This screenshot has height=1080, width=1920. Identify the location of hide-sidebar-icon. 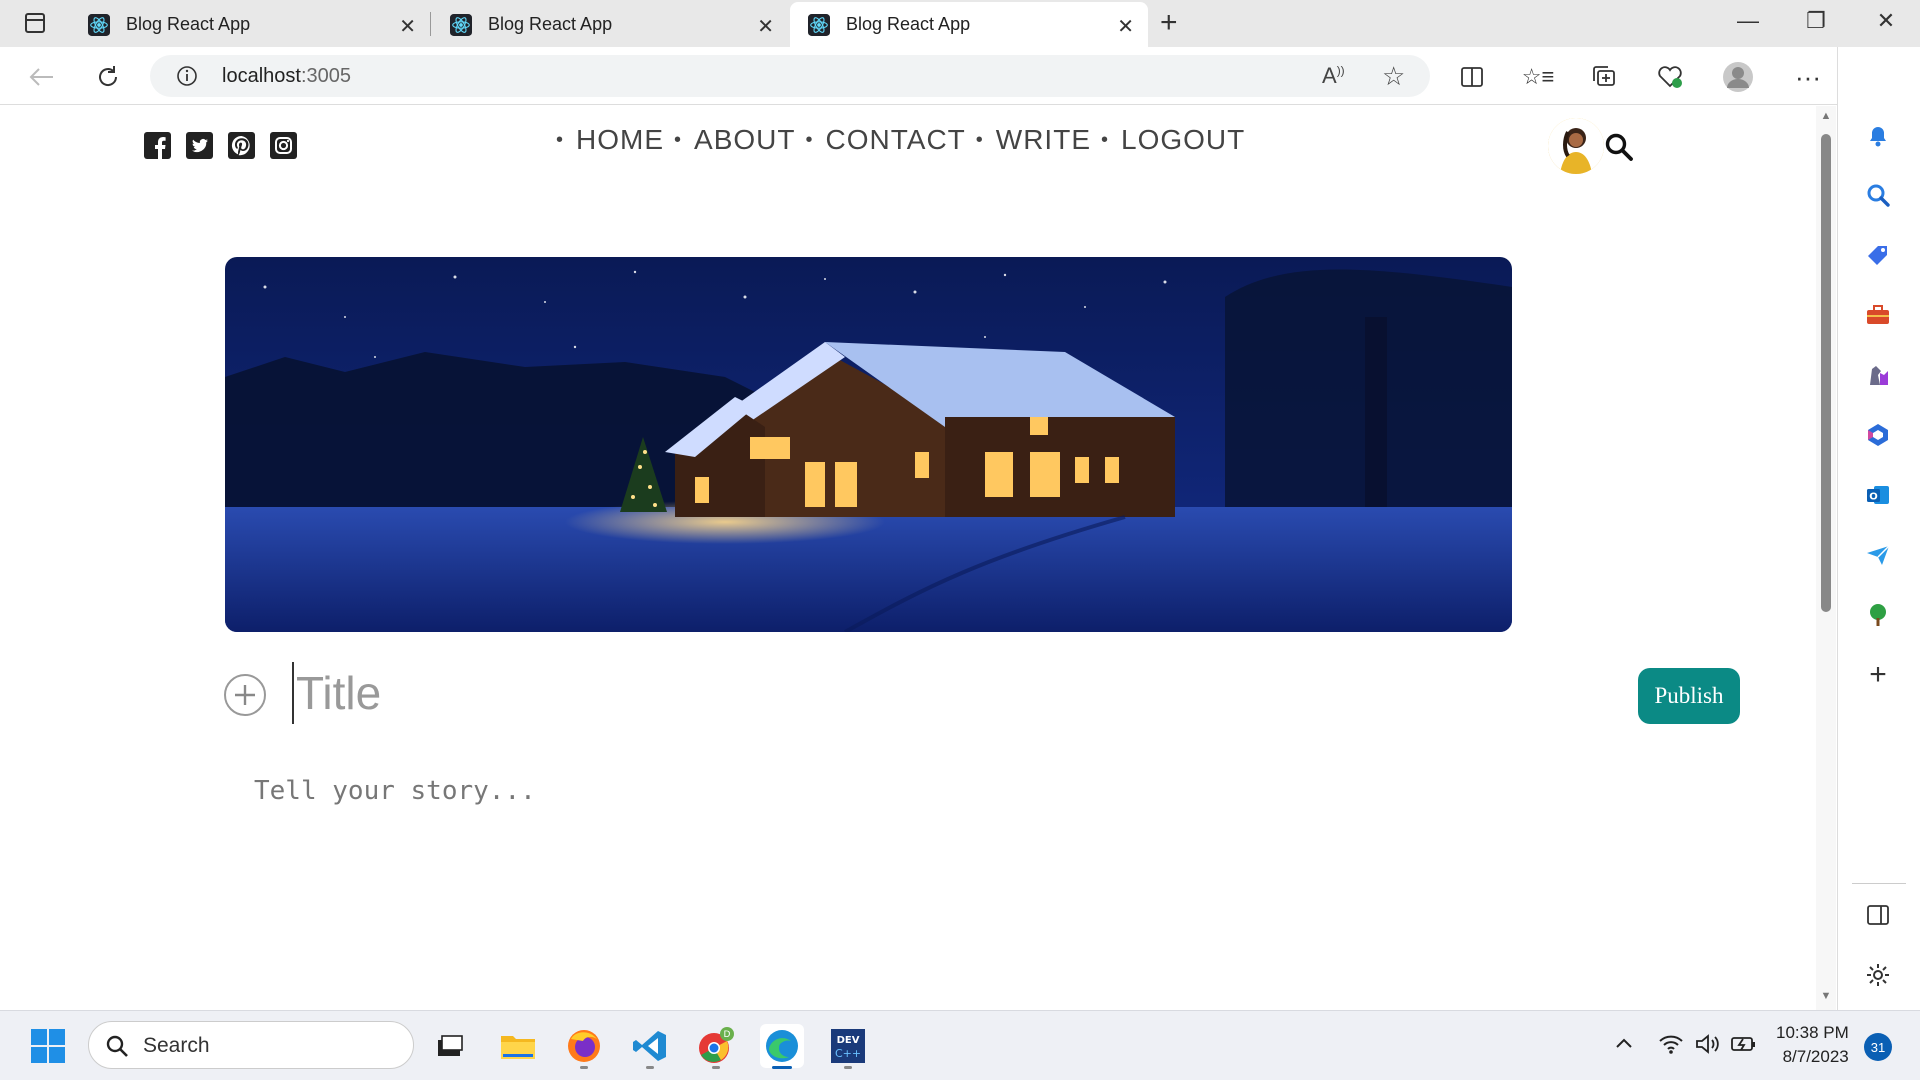
(1878, 915).